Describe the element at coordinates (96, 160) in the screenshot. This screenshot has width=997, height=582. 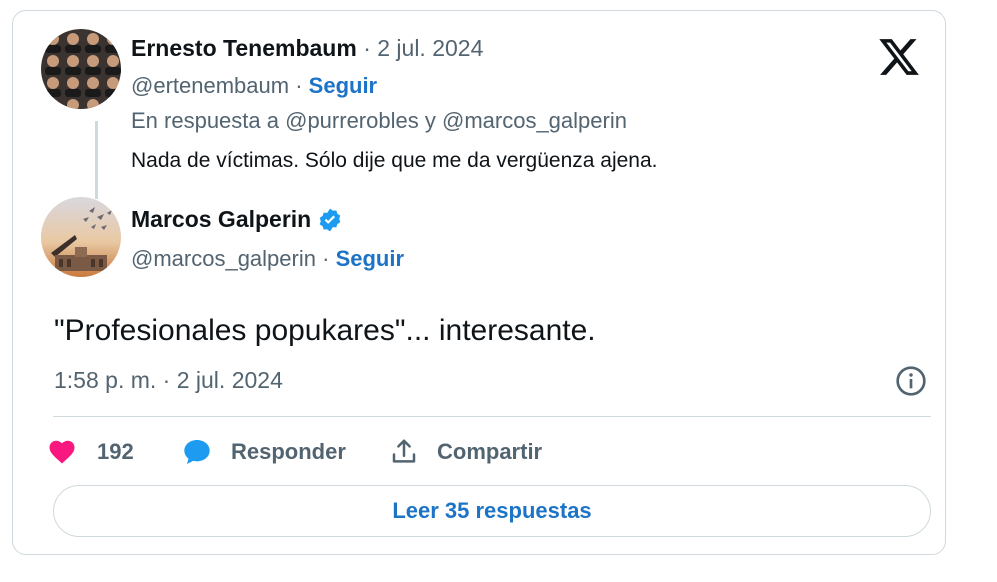
I see `thread-connector-line` at that location.